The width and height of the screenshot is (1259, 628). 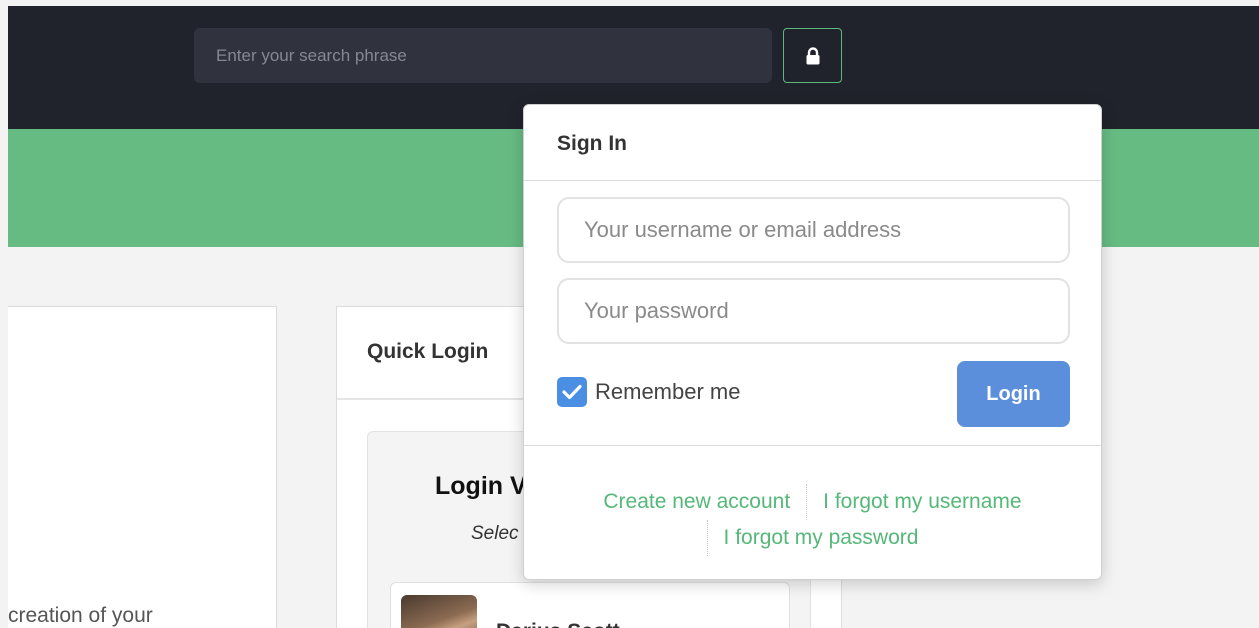 What do you see at coordinates (558, 624) in the screenshot?
I see `user-name: Darius Scott` at bounding box center [558, 624].